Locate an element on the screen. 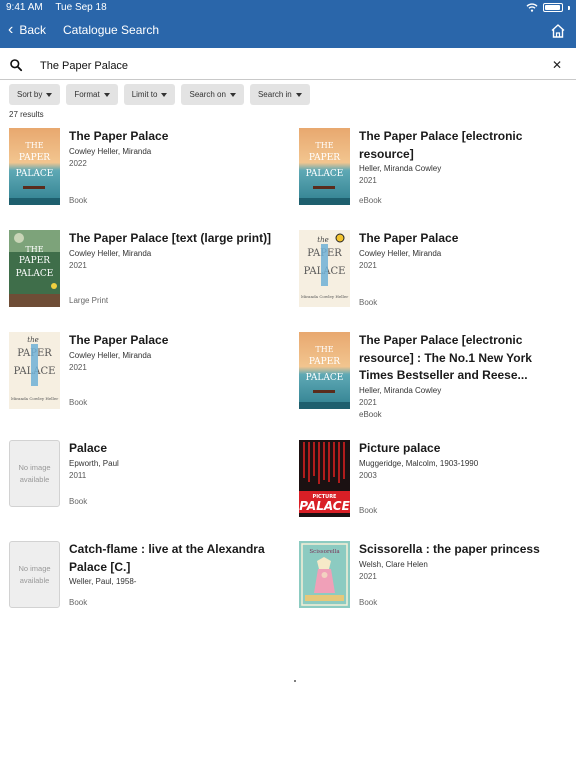 The width and height of the screenshot is (576, 768). status-date: Tue Sep 18 is located at coordinates (81, 7).